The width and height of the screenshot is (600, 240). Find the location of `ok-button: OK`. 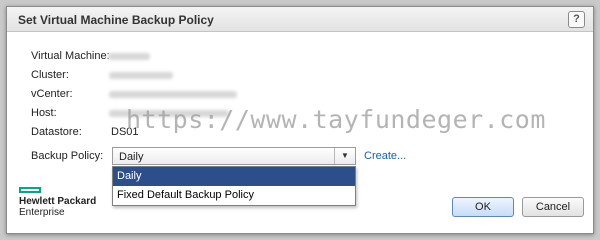

ok-button: OK is located at coordinates (483, 207).